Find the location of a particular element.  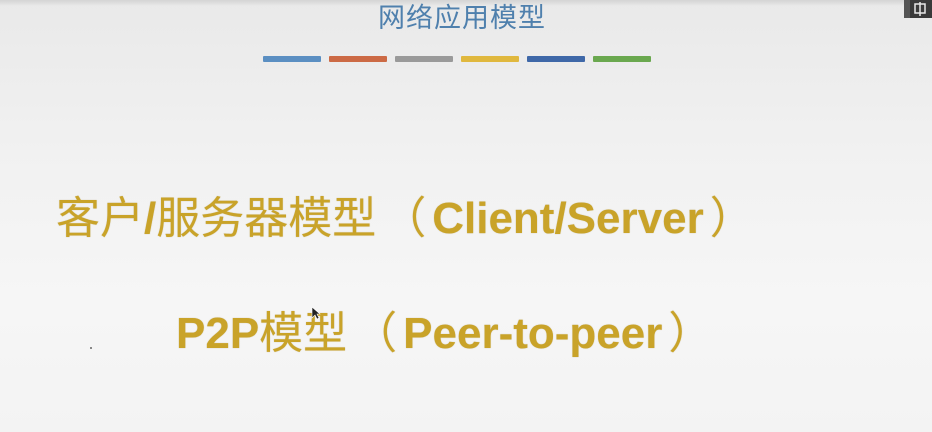

color-bar is located at coordinates (457, 59).